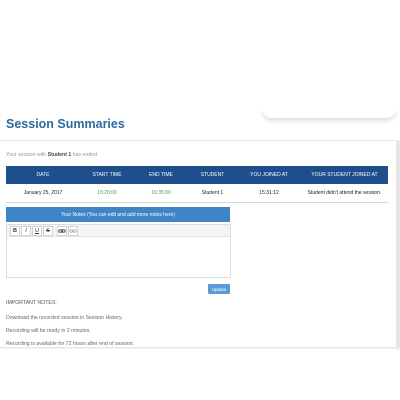 The width and height of the screenshot is (400, 400). What do you see at coordinates (118, 257) in the screenshot?
I see `notes-textarea` at bounding box center [118, 257].